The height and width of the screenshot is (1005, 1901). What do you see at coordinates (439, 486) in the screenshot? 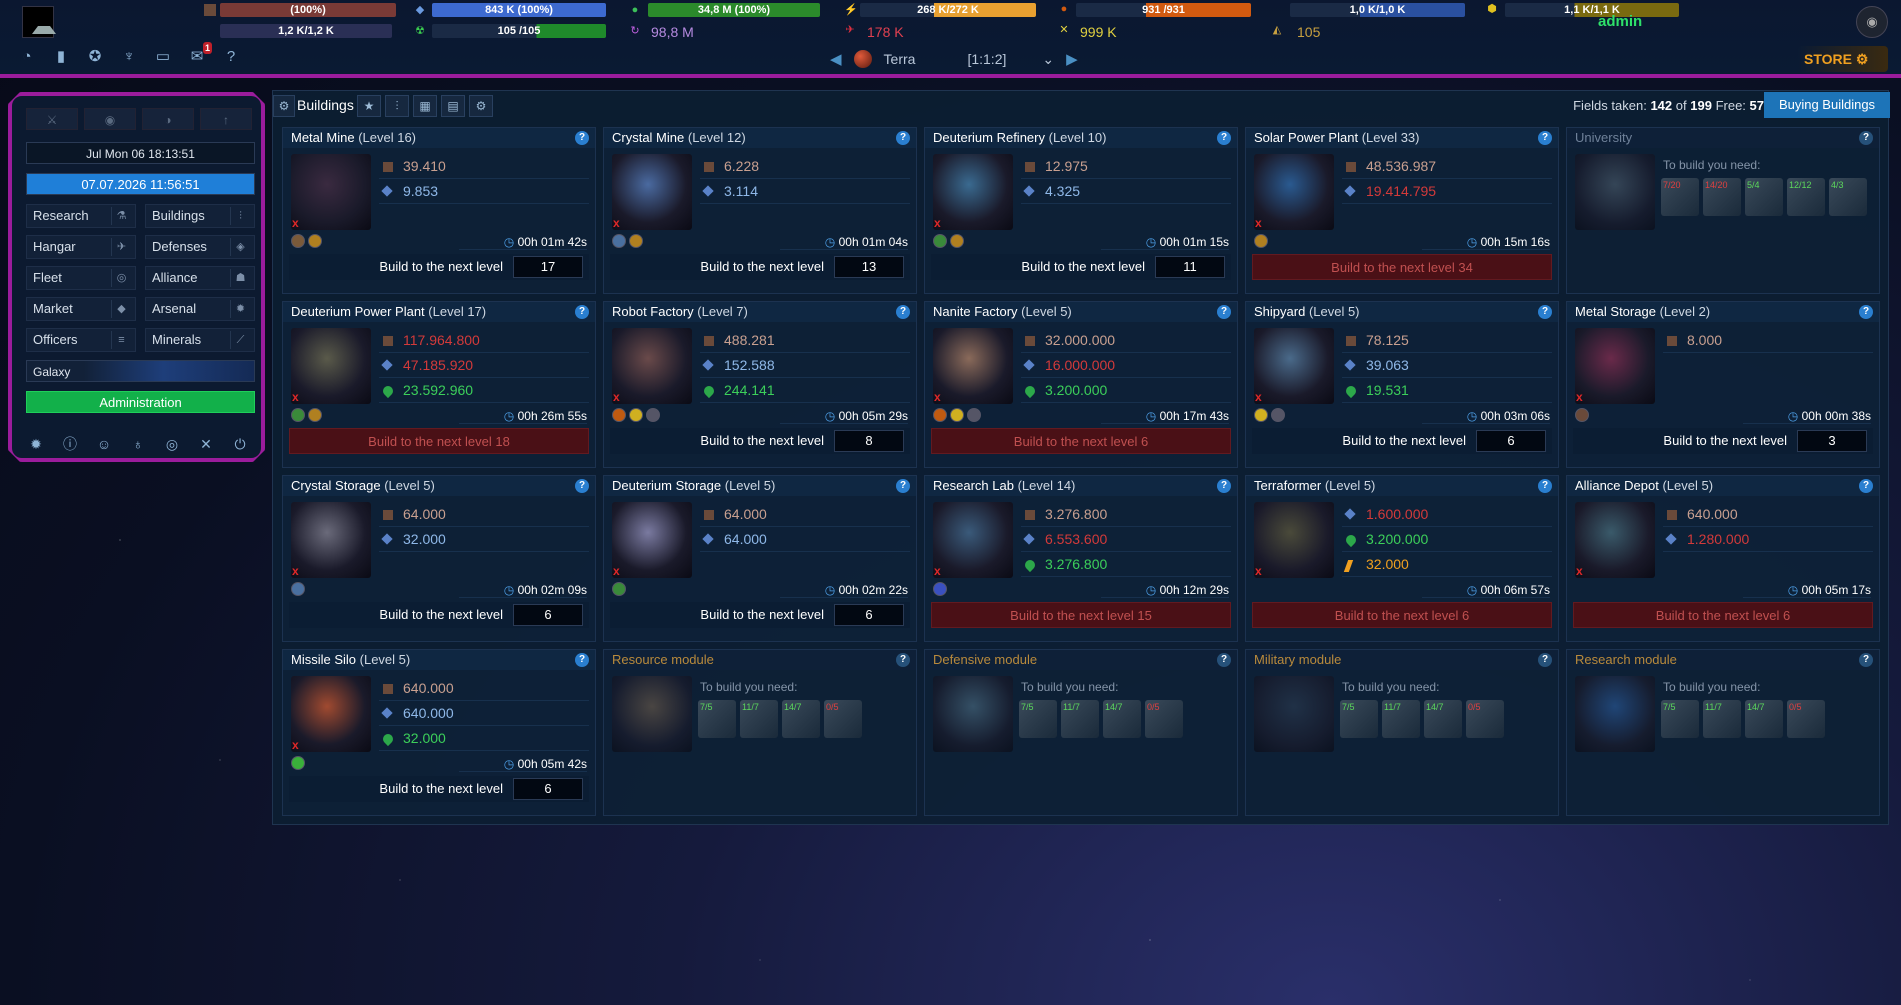
I see `building-title: Crystal Storage (Level 5)` at bounding box center [439, 486].